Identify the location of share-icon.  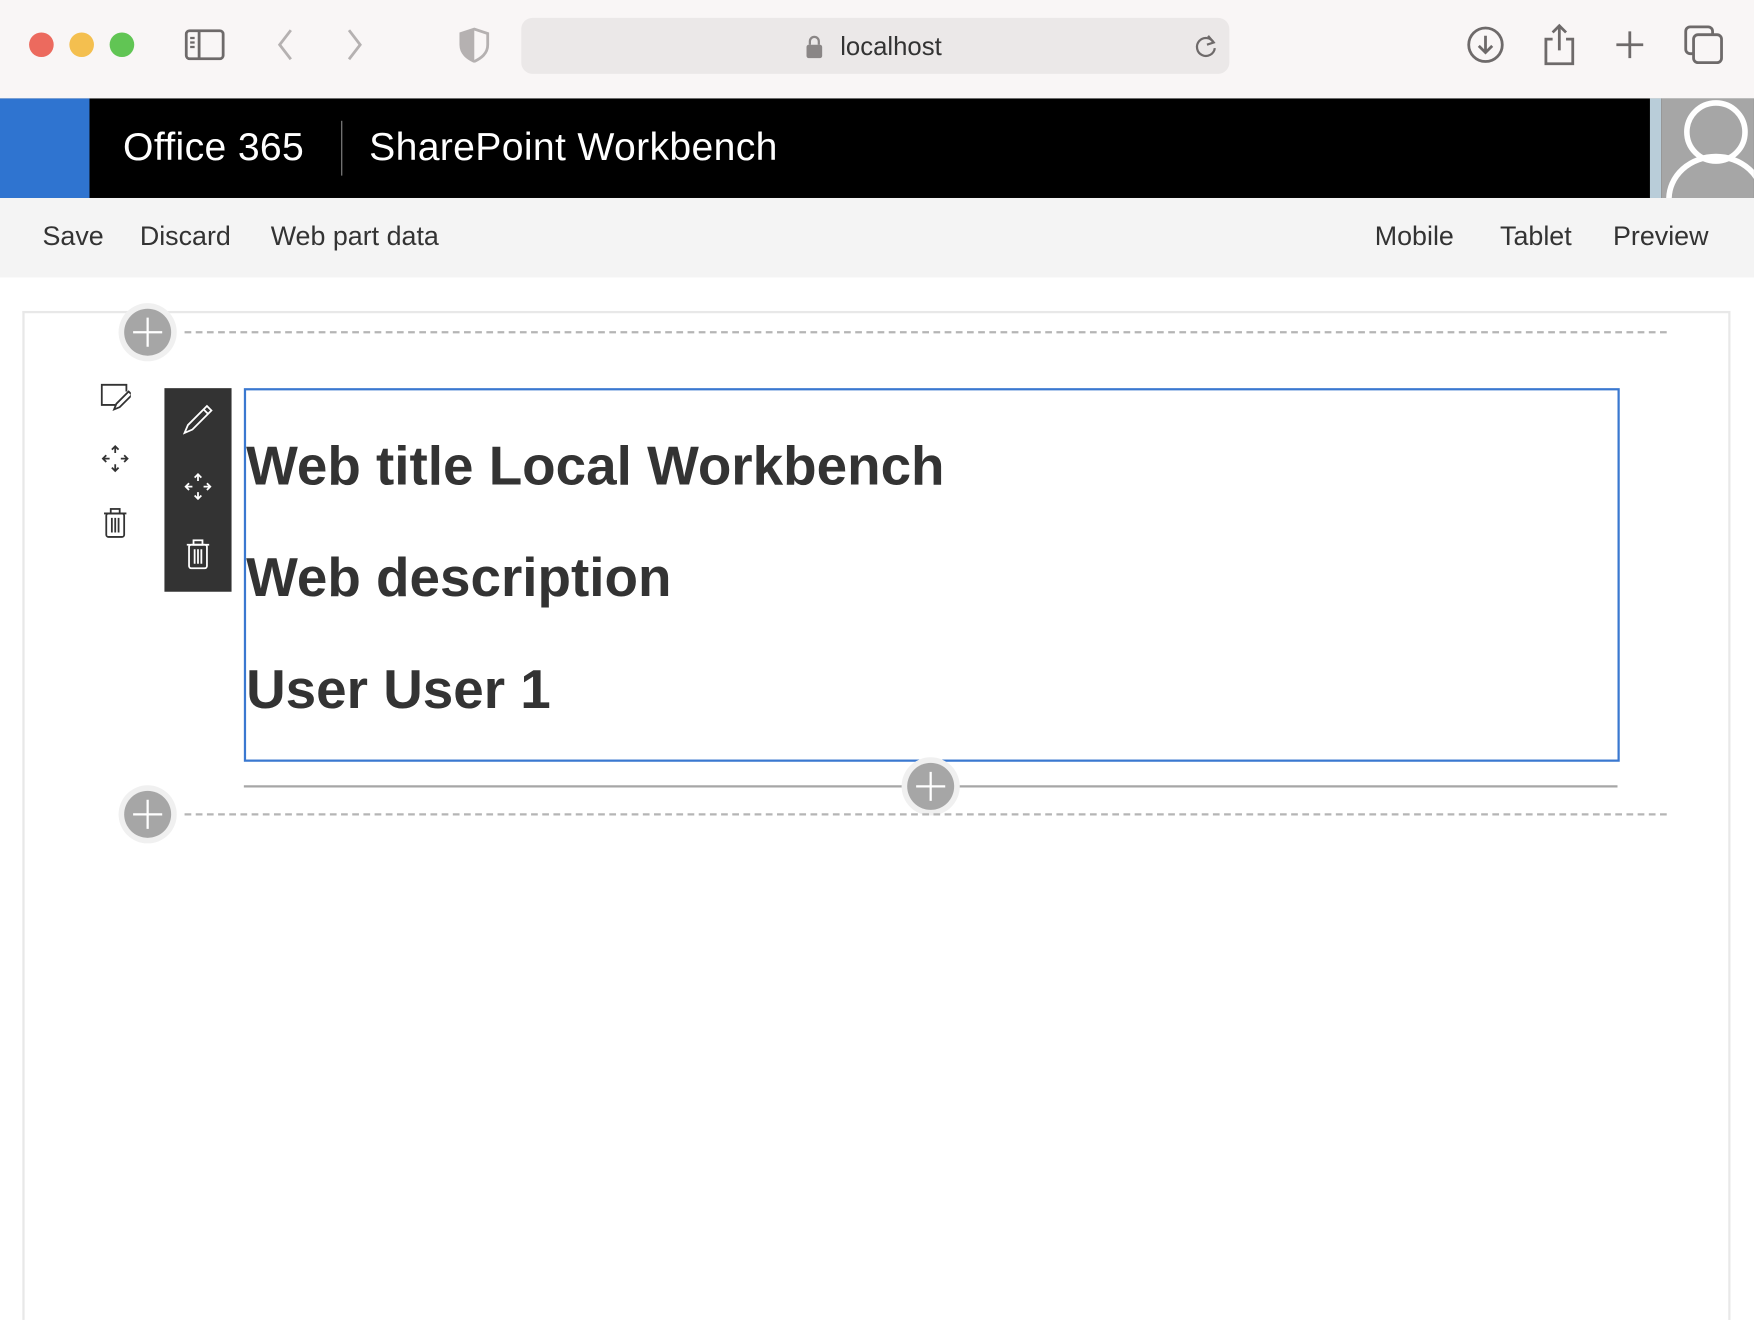
(1559, 44).